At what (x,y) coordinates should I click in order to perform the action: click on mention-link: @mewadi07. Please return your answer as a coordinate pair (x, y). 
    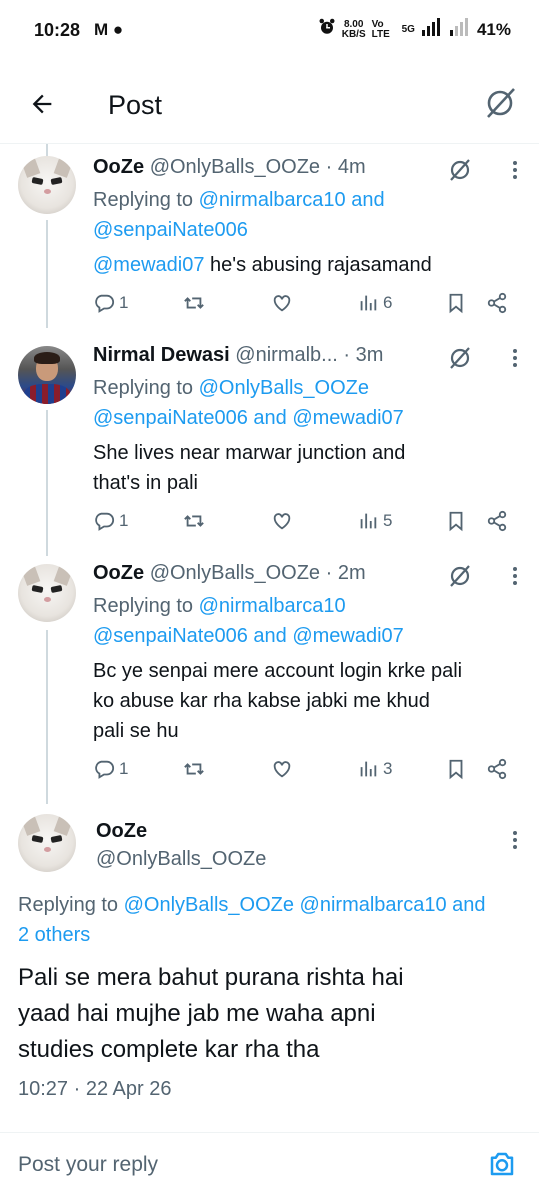
    Looking at the image, I should click on (148, 265).